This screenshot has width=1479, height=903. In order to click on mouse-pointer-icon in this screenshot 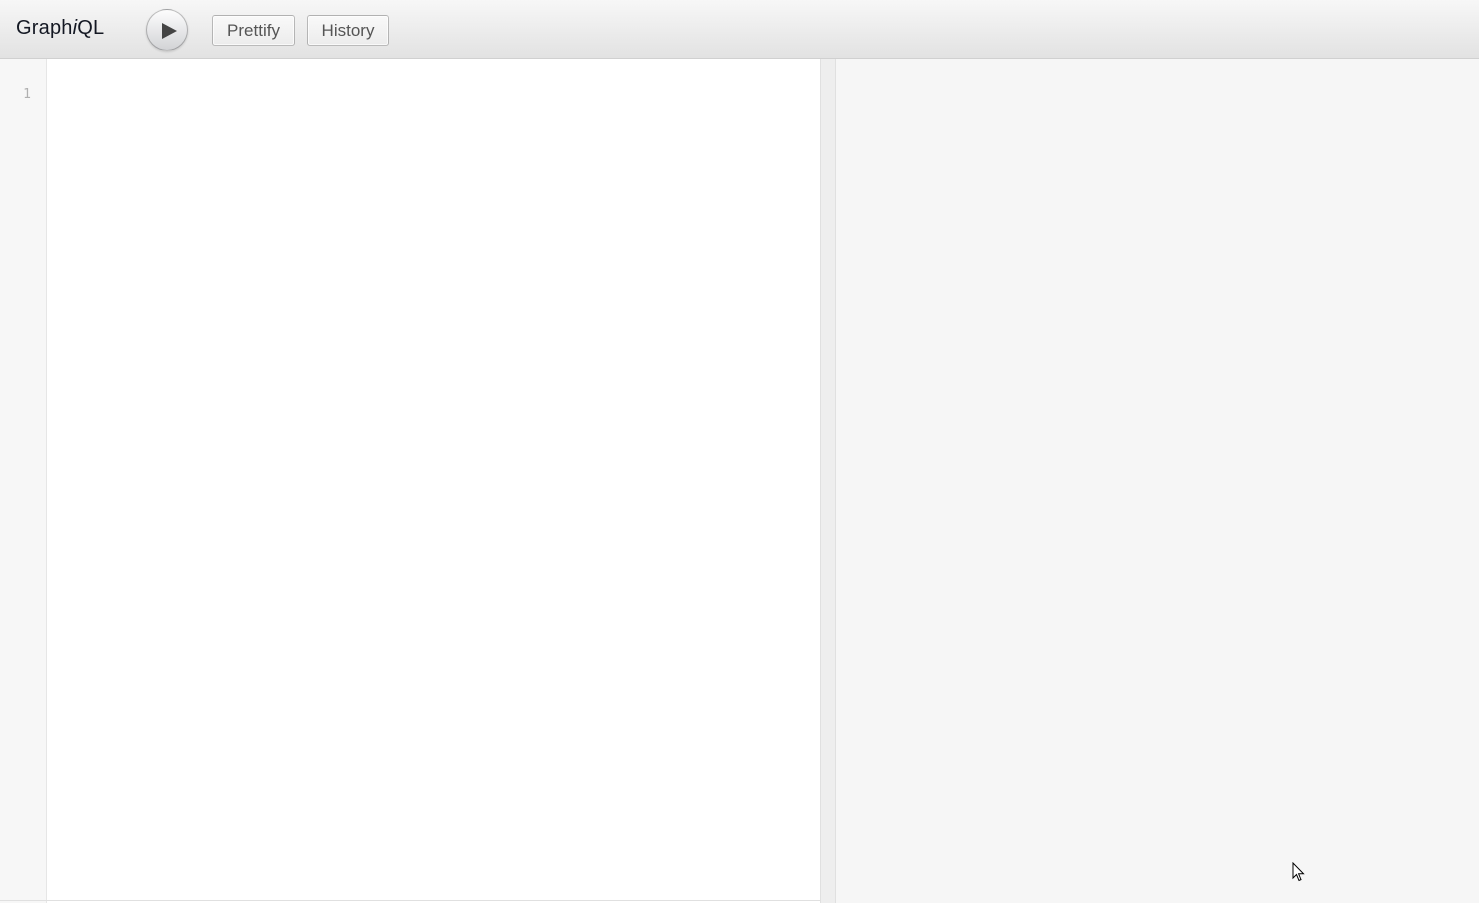, I will do `click(1298, 872)`.